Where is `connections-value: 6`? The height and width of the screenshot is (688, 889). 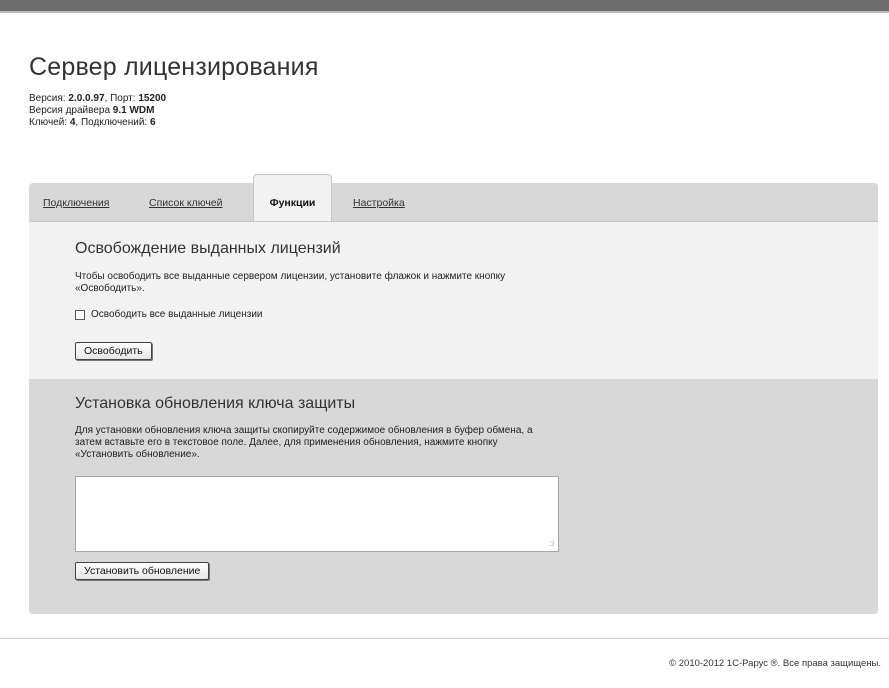 connections-value: 6 is located at coordinates (152, 122).